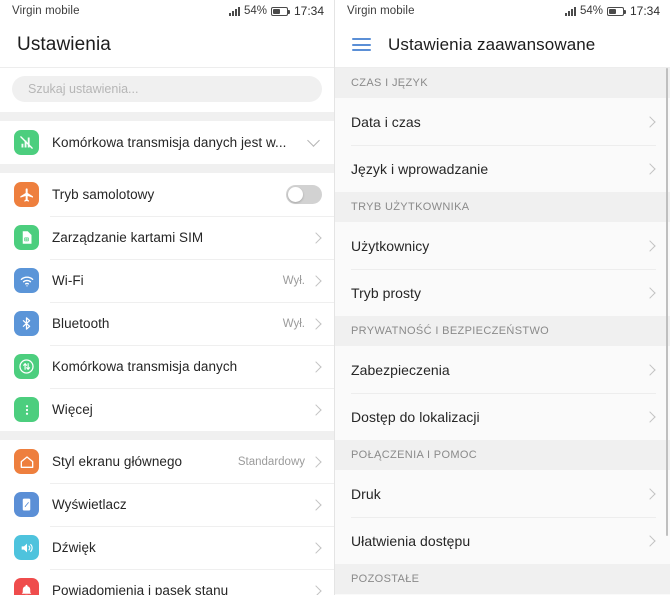 The height and width of the screenshot is (595, 670). Describe the element at coordinates (117, 461) in the screenshot. I see `list-item-label: Styl ekranu głównego` at that location.